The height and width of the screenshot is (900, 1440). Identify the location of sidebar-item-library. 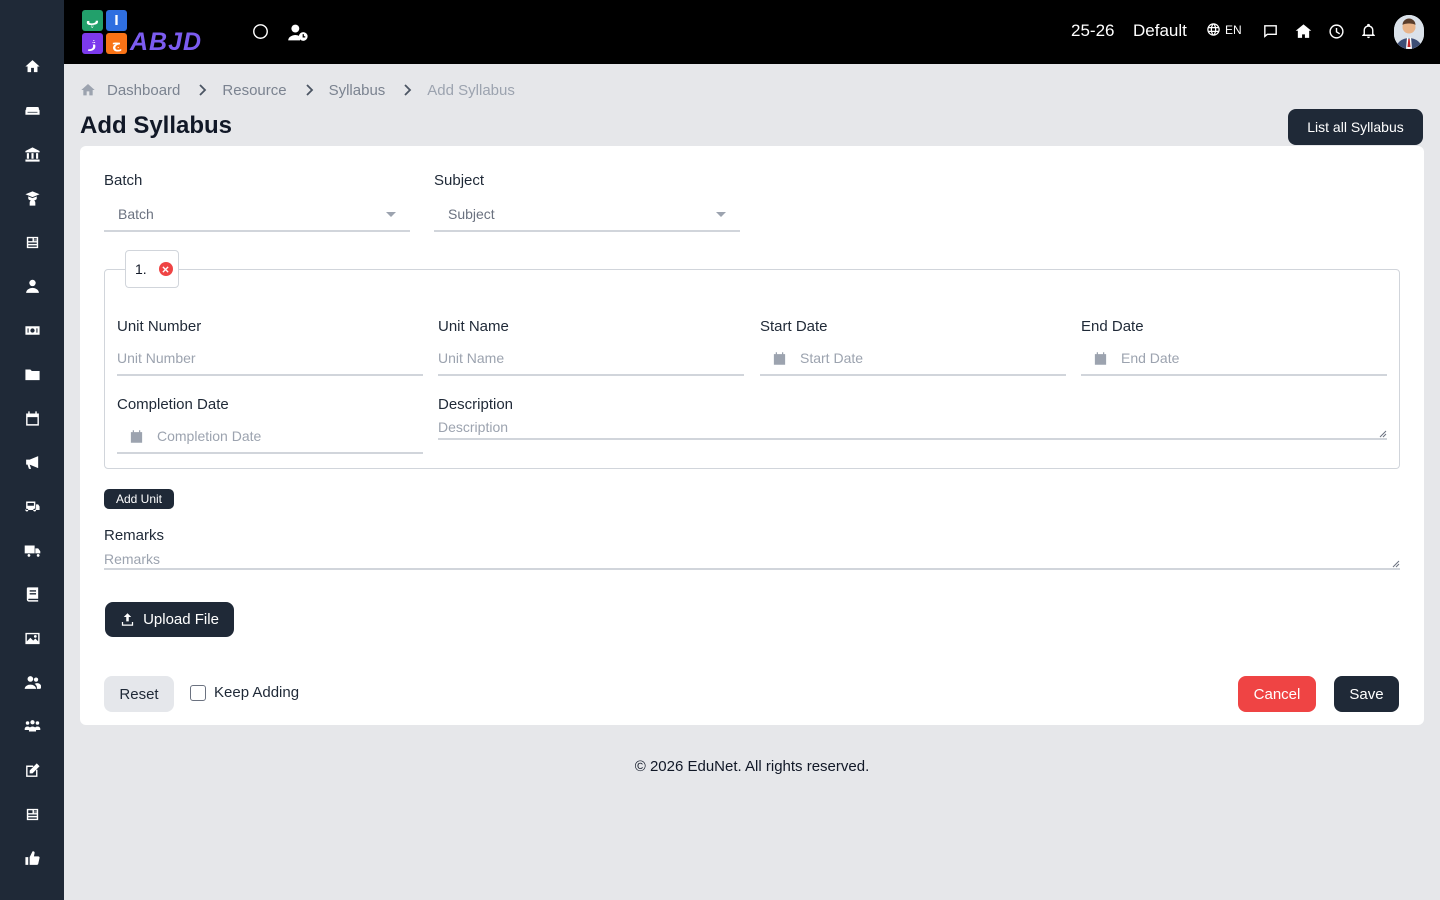
(32, 594).